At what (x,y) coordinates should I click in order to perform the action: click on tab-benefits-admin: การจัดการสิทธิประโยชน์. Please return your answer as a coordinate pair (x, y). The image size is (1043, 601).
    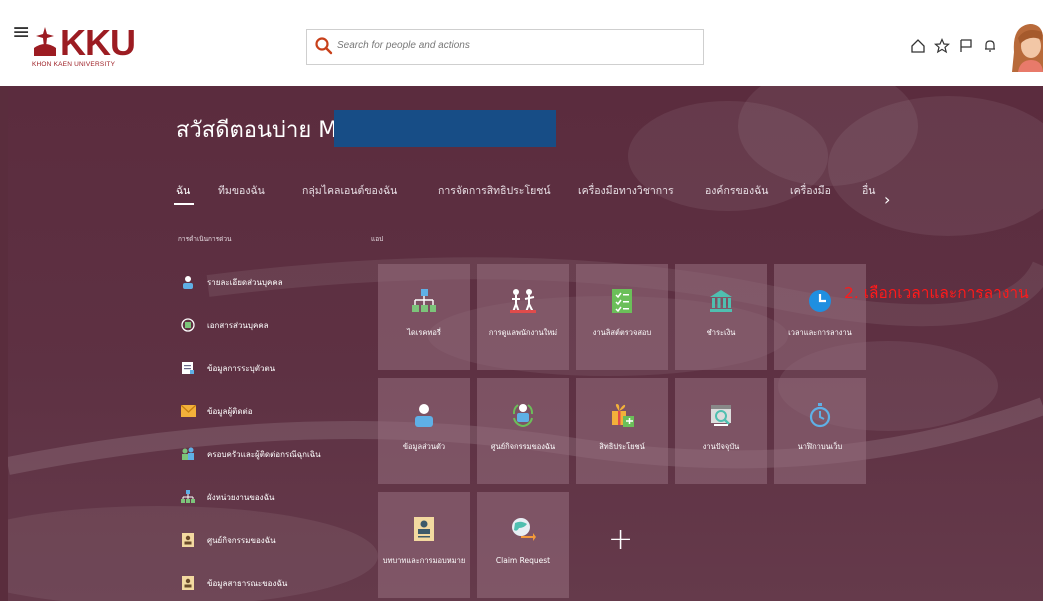
    Looking at the image, I should click on (494, 190).